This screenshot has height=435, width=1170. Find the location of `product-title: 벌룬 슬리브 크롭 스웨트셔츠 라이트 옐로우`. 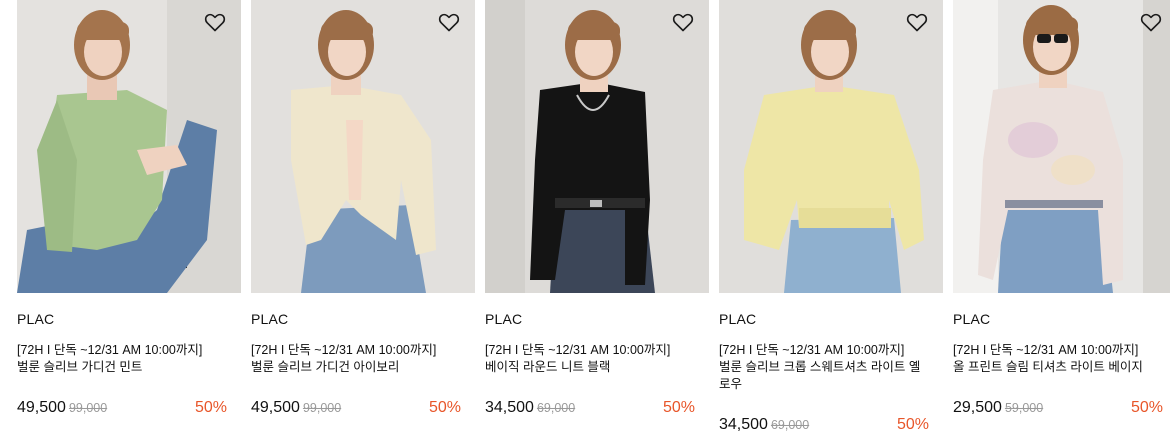

product-title: 벌룬 슬리브 크롭 스웨트셔츠 라이트 옐로우 is located at coordinates (820, 375).